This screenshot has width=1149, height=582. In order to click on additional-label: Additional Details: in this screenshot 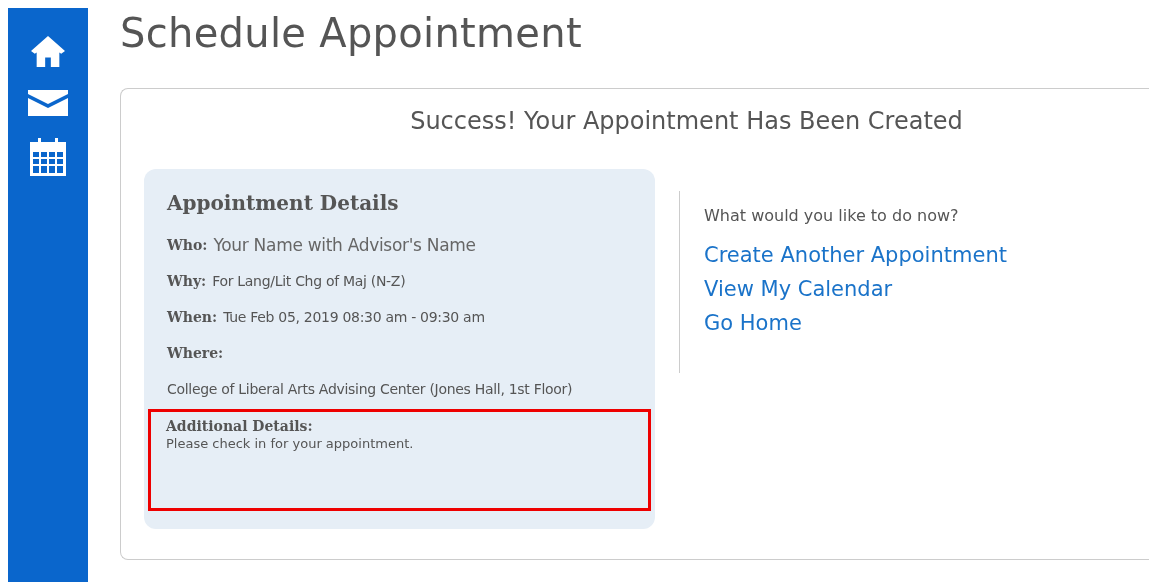, I will do `click(240, 426)`.